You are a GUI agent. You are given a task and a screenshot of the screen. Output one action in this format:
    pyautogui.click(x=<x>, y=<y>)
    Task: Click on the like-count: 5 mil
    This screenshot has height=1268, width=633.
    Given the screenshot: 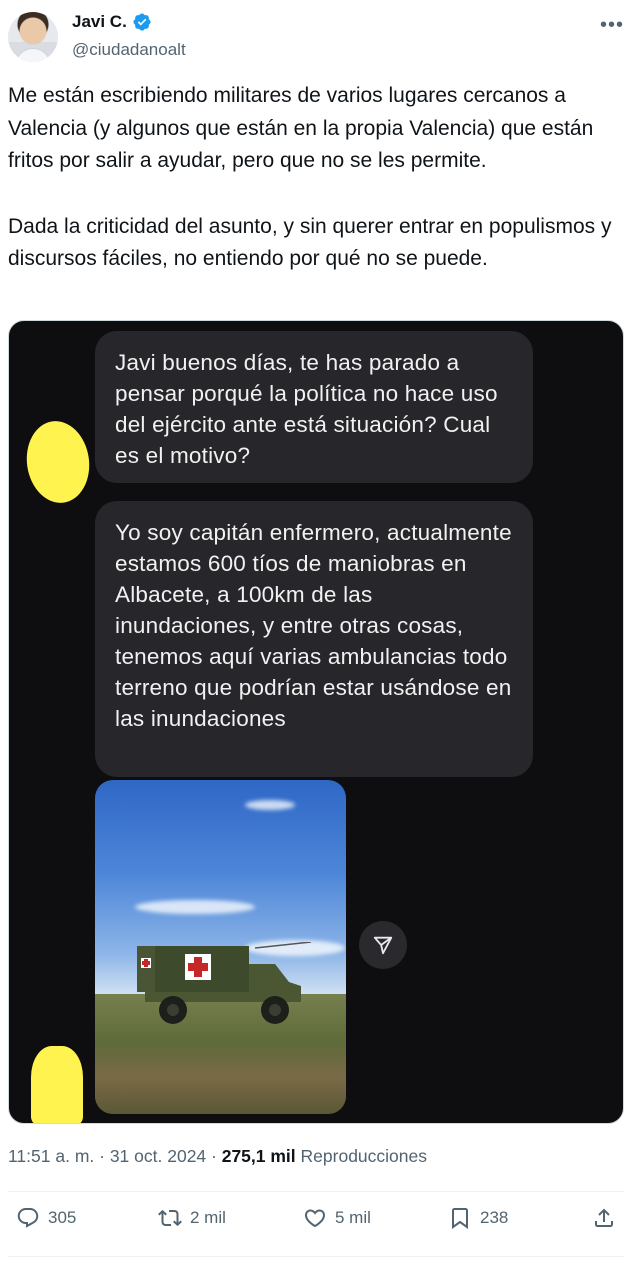 What is the action you would take?
    pyautogui.click(x=353, y=1217)
    